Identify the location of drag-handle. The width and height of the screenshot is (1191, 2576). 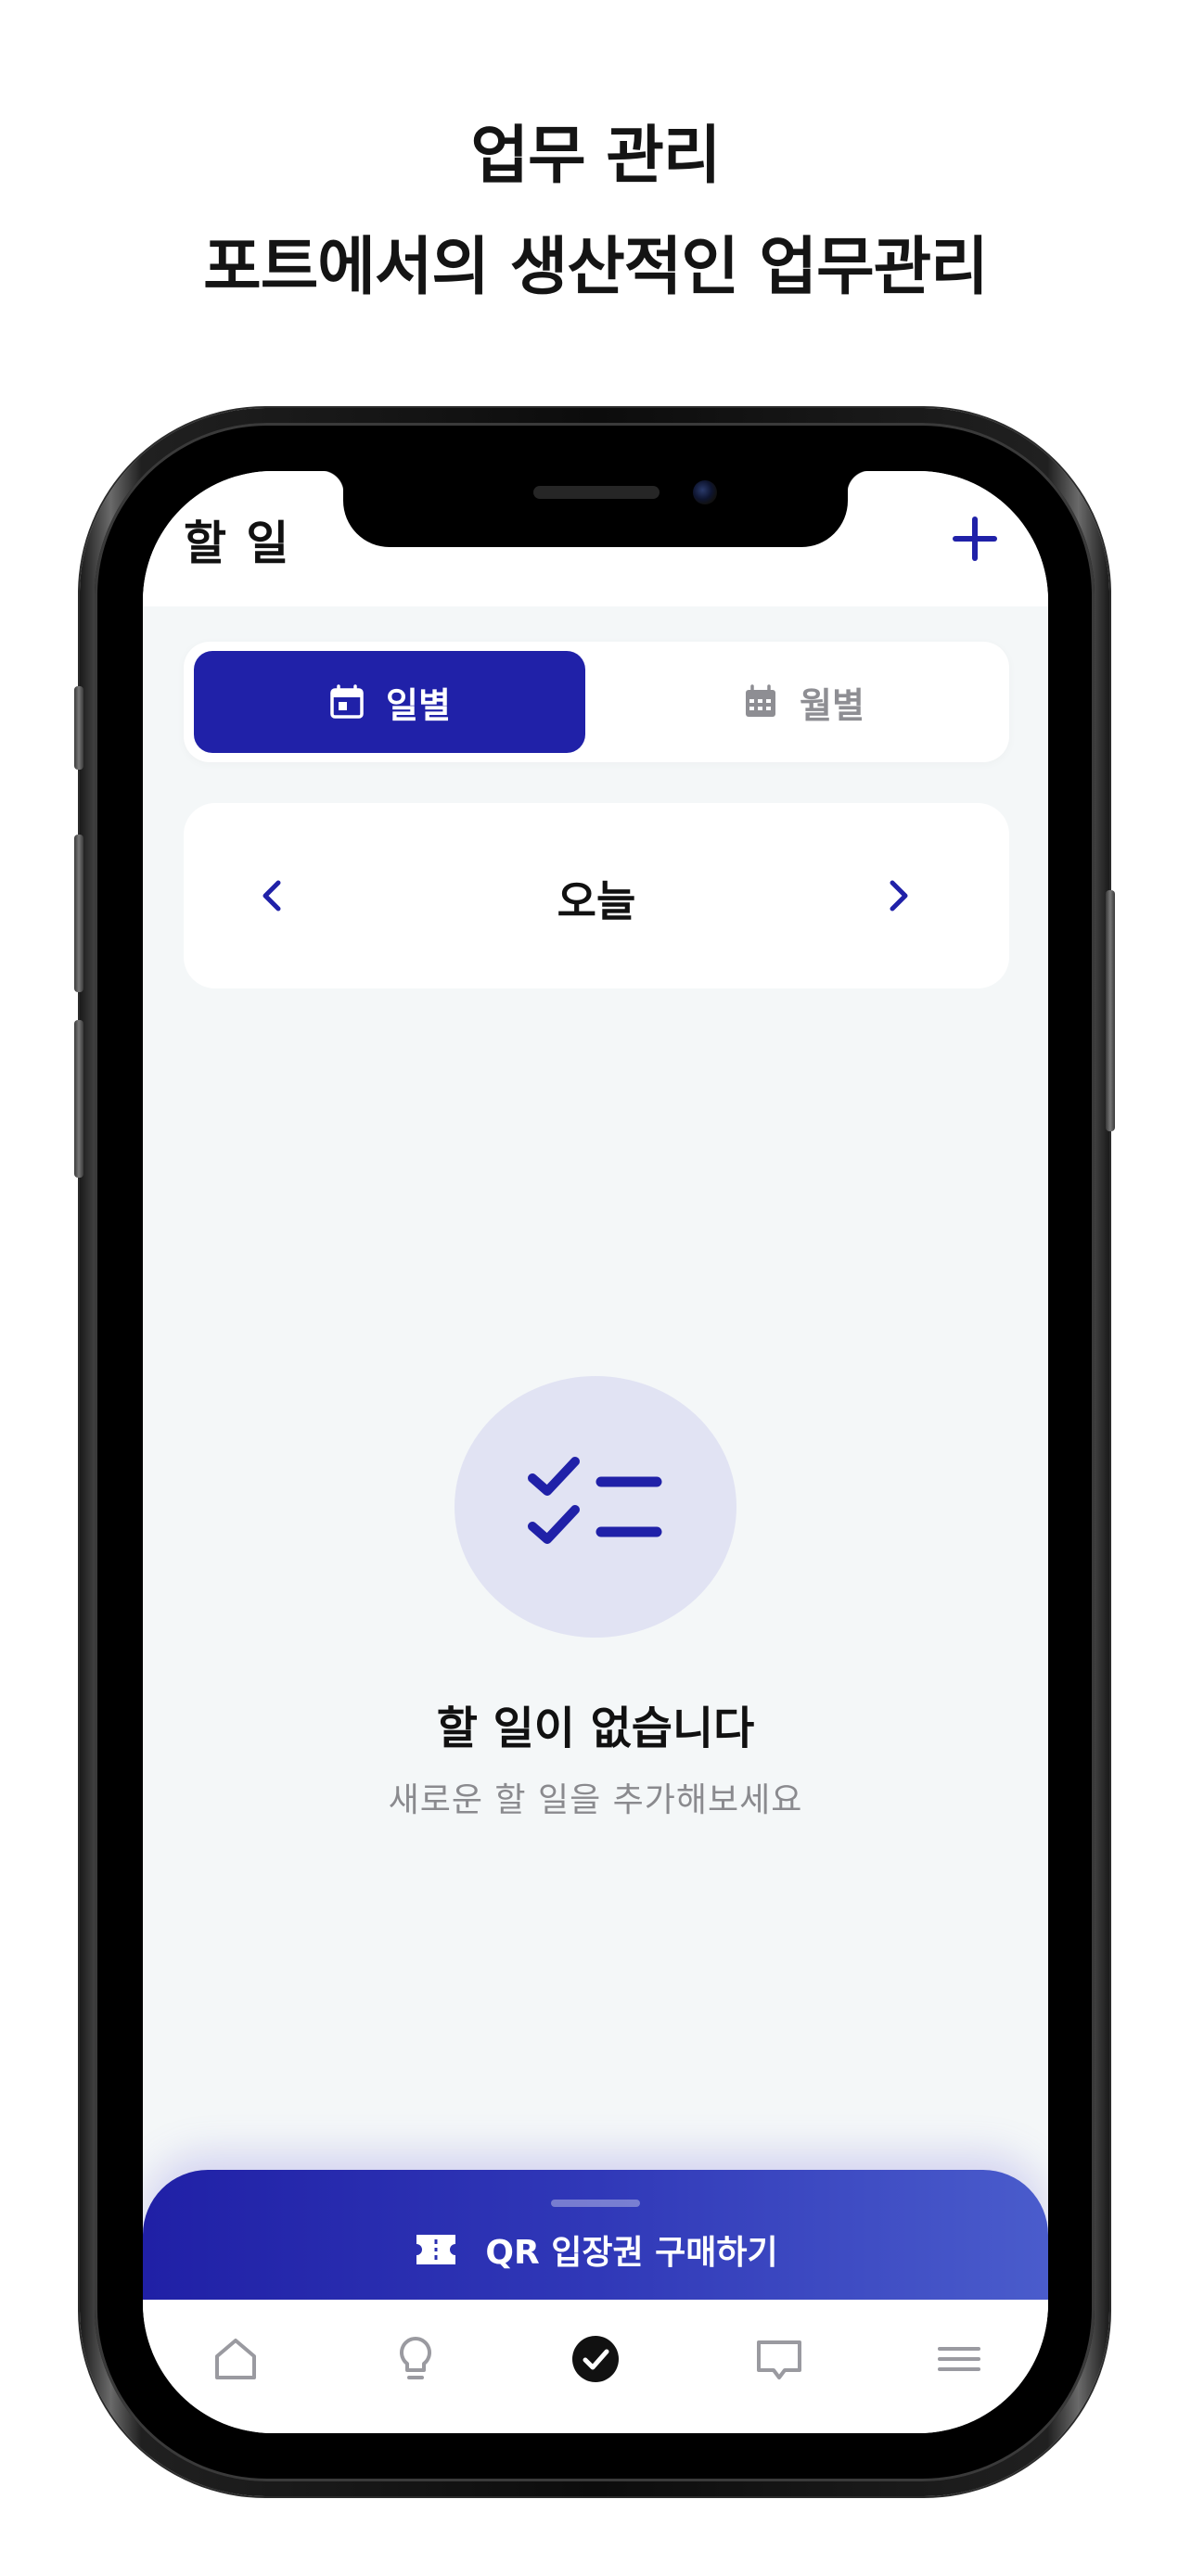
(595, 2204).